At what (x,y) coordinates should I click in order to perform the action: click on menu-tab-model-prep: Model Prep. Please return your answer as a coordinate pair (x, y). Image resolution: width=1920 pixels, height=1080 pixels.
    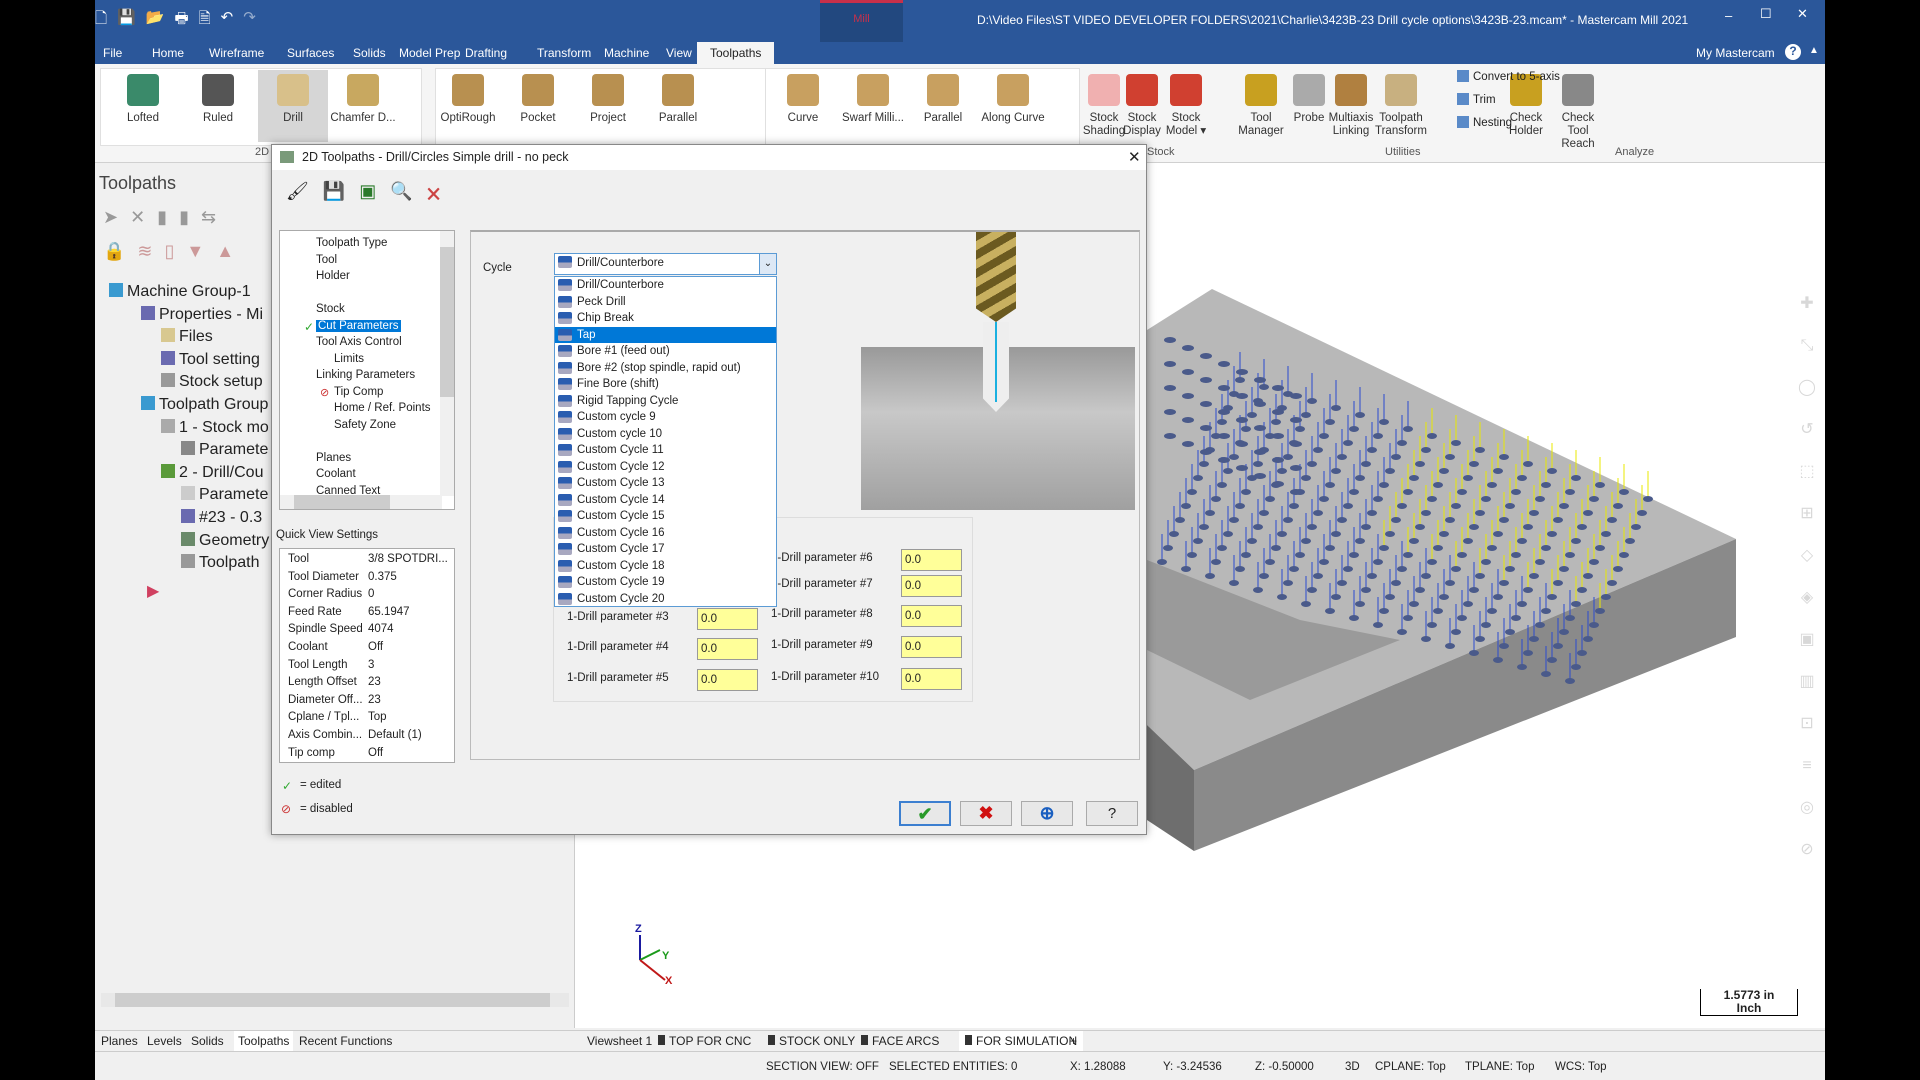
    Looking at the image, I should click on (429, 53).